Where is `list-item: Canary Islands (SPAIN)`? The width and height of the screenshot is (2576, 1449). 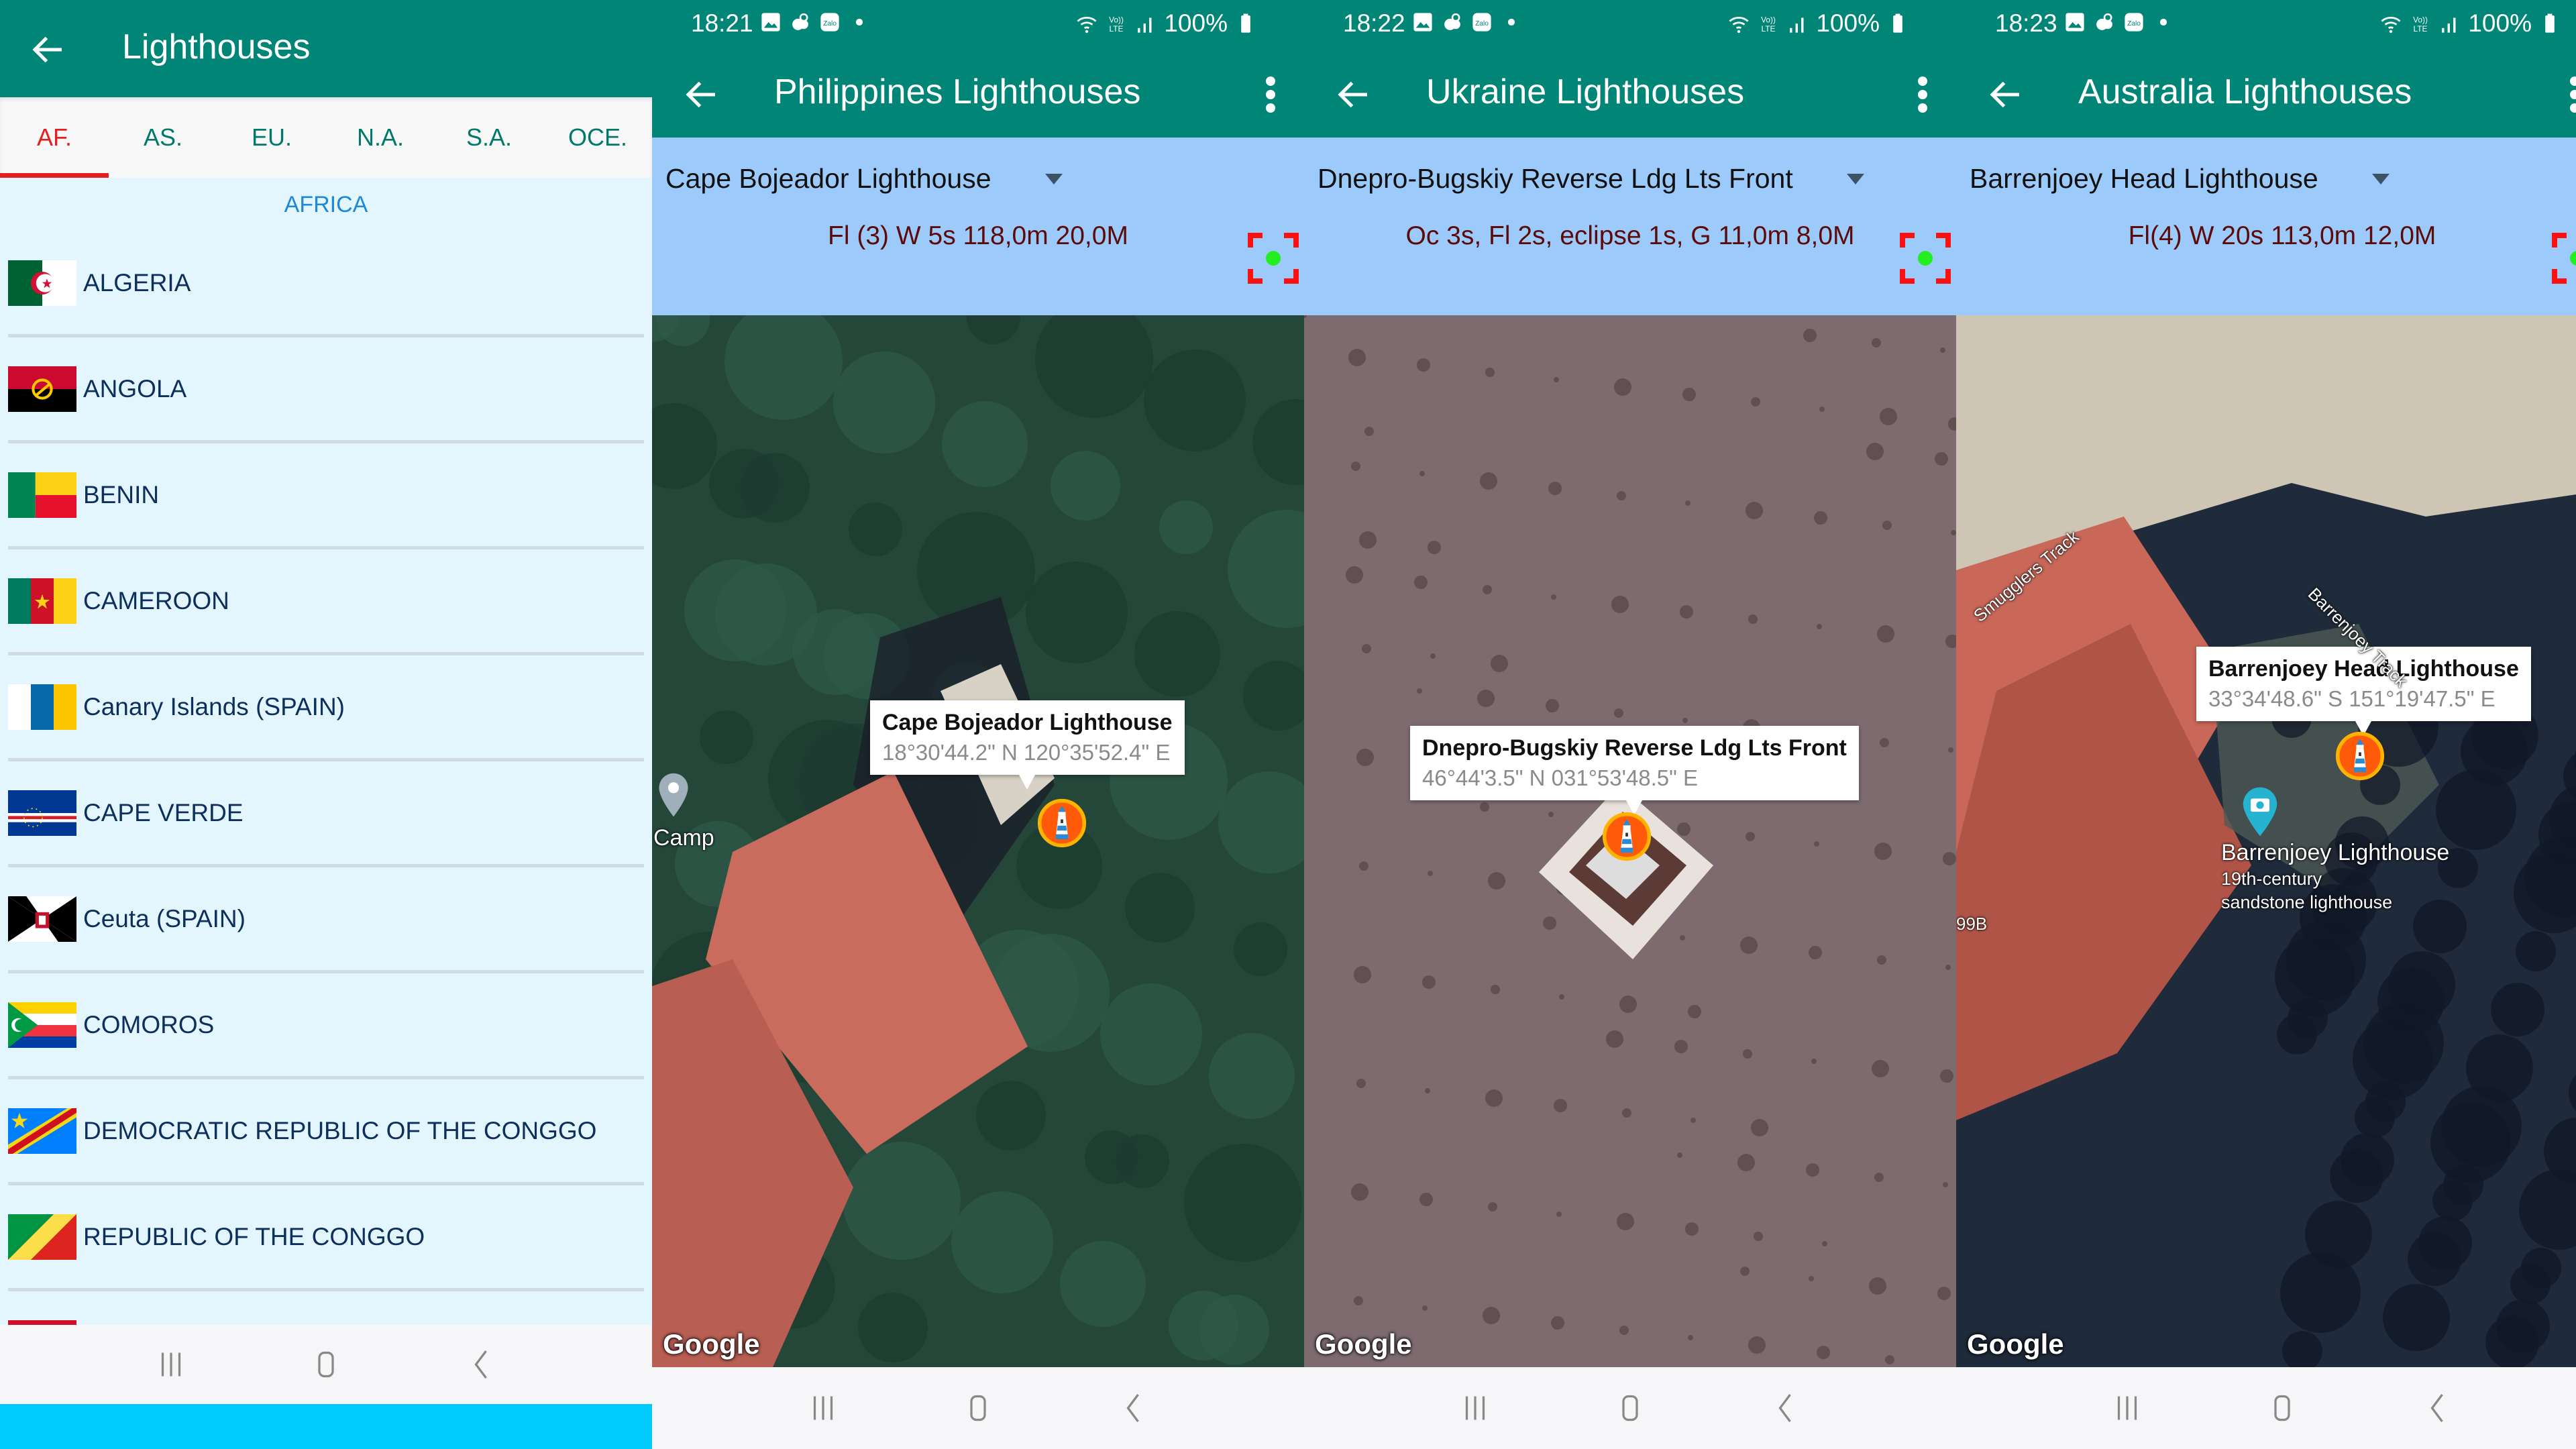 list-item: Canary Islands (SPAIN) is located at coordinates (326, 708).